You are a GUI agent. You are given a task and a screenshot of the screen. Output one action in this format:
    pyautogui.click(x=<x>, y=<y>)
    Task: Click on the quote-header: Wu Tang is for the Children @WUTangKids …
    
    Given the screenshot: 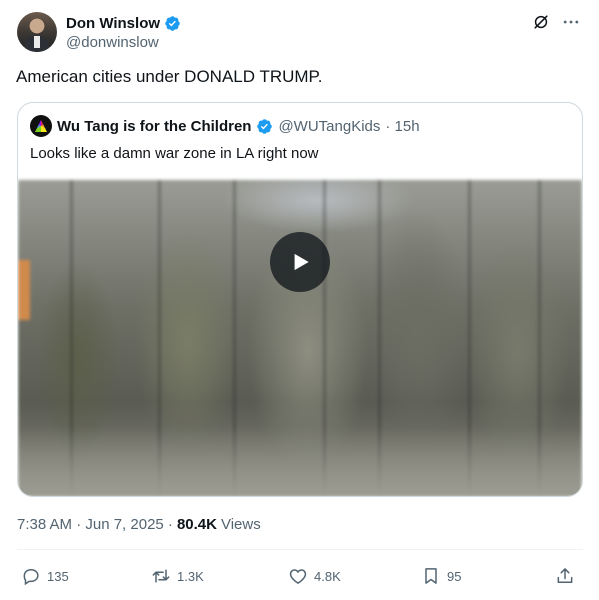 What is the action you would take?
    pyautogui.click(x=225, y=126)
    